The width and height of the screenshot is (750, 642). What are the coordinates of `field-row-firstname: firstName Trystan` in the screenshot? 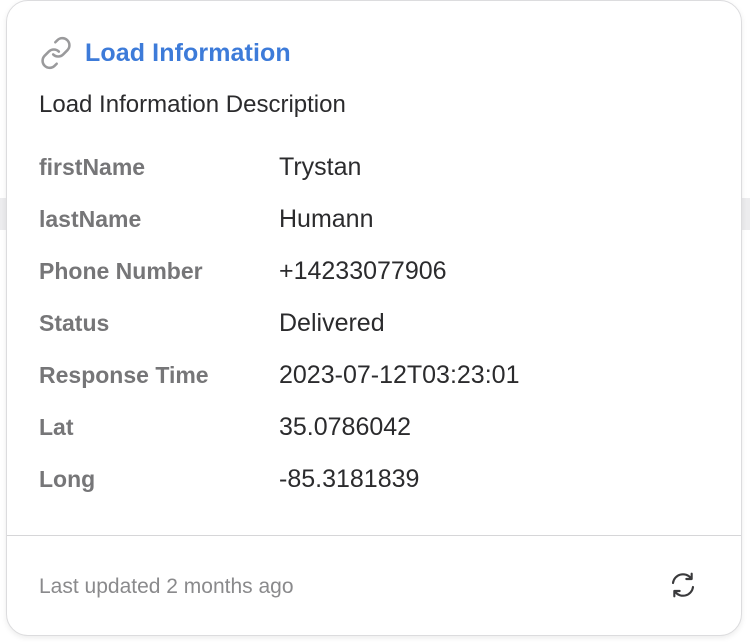 It's located at (379, 167).